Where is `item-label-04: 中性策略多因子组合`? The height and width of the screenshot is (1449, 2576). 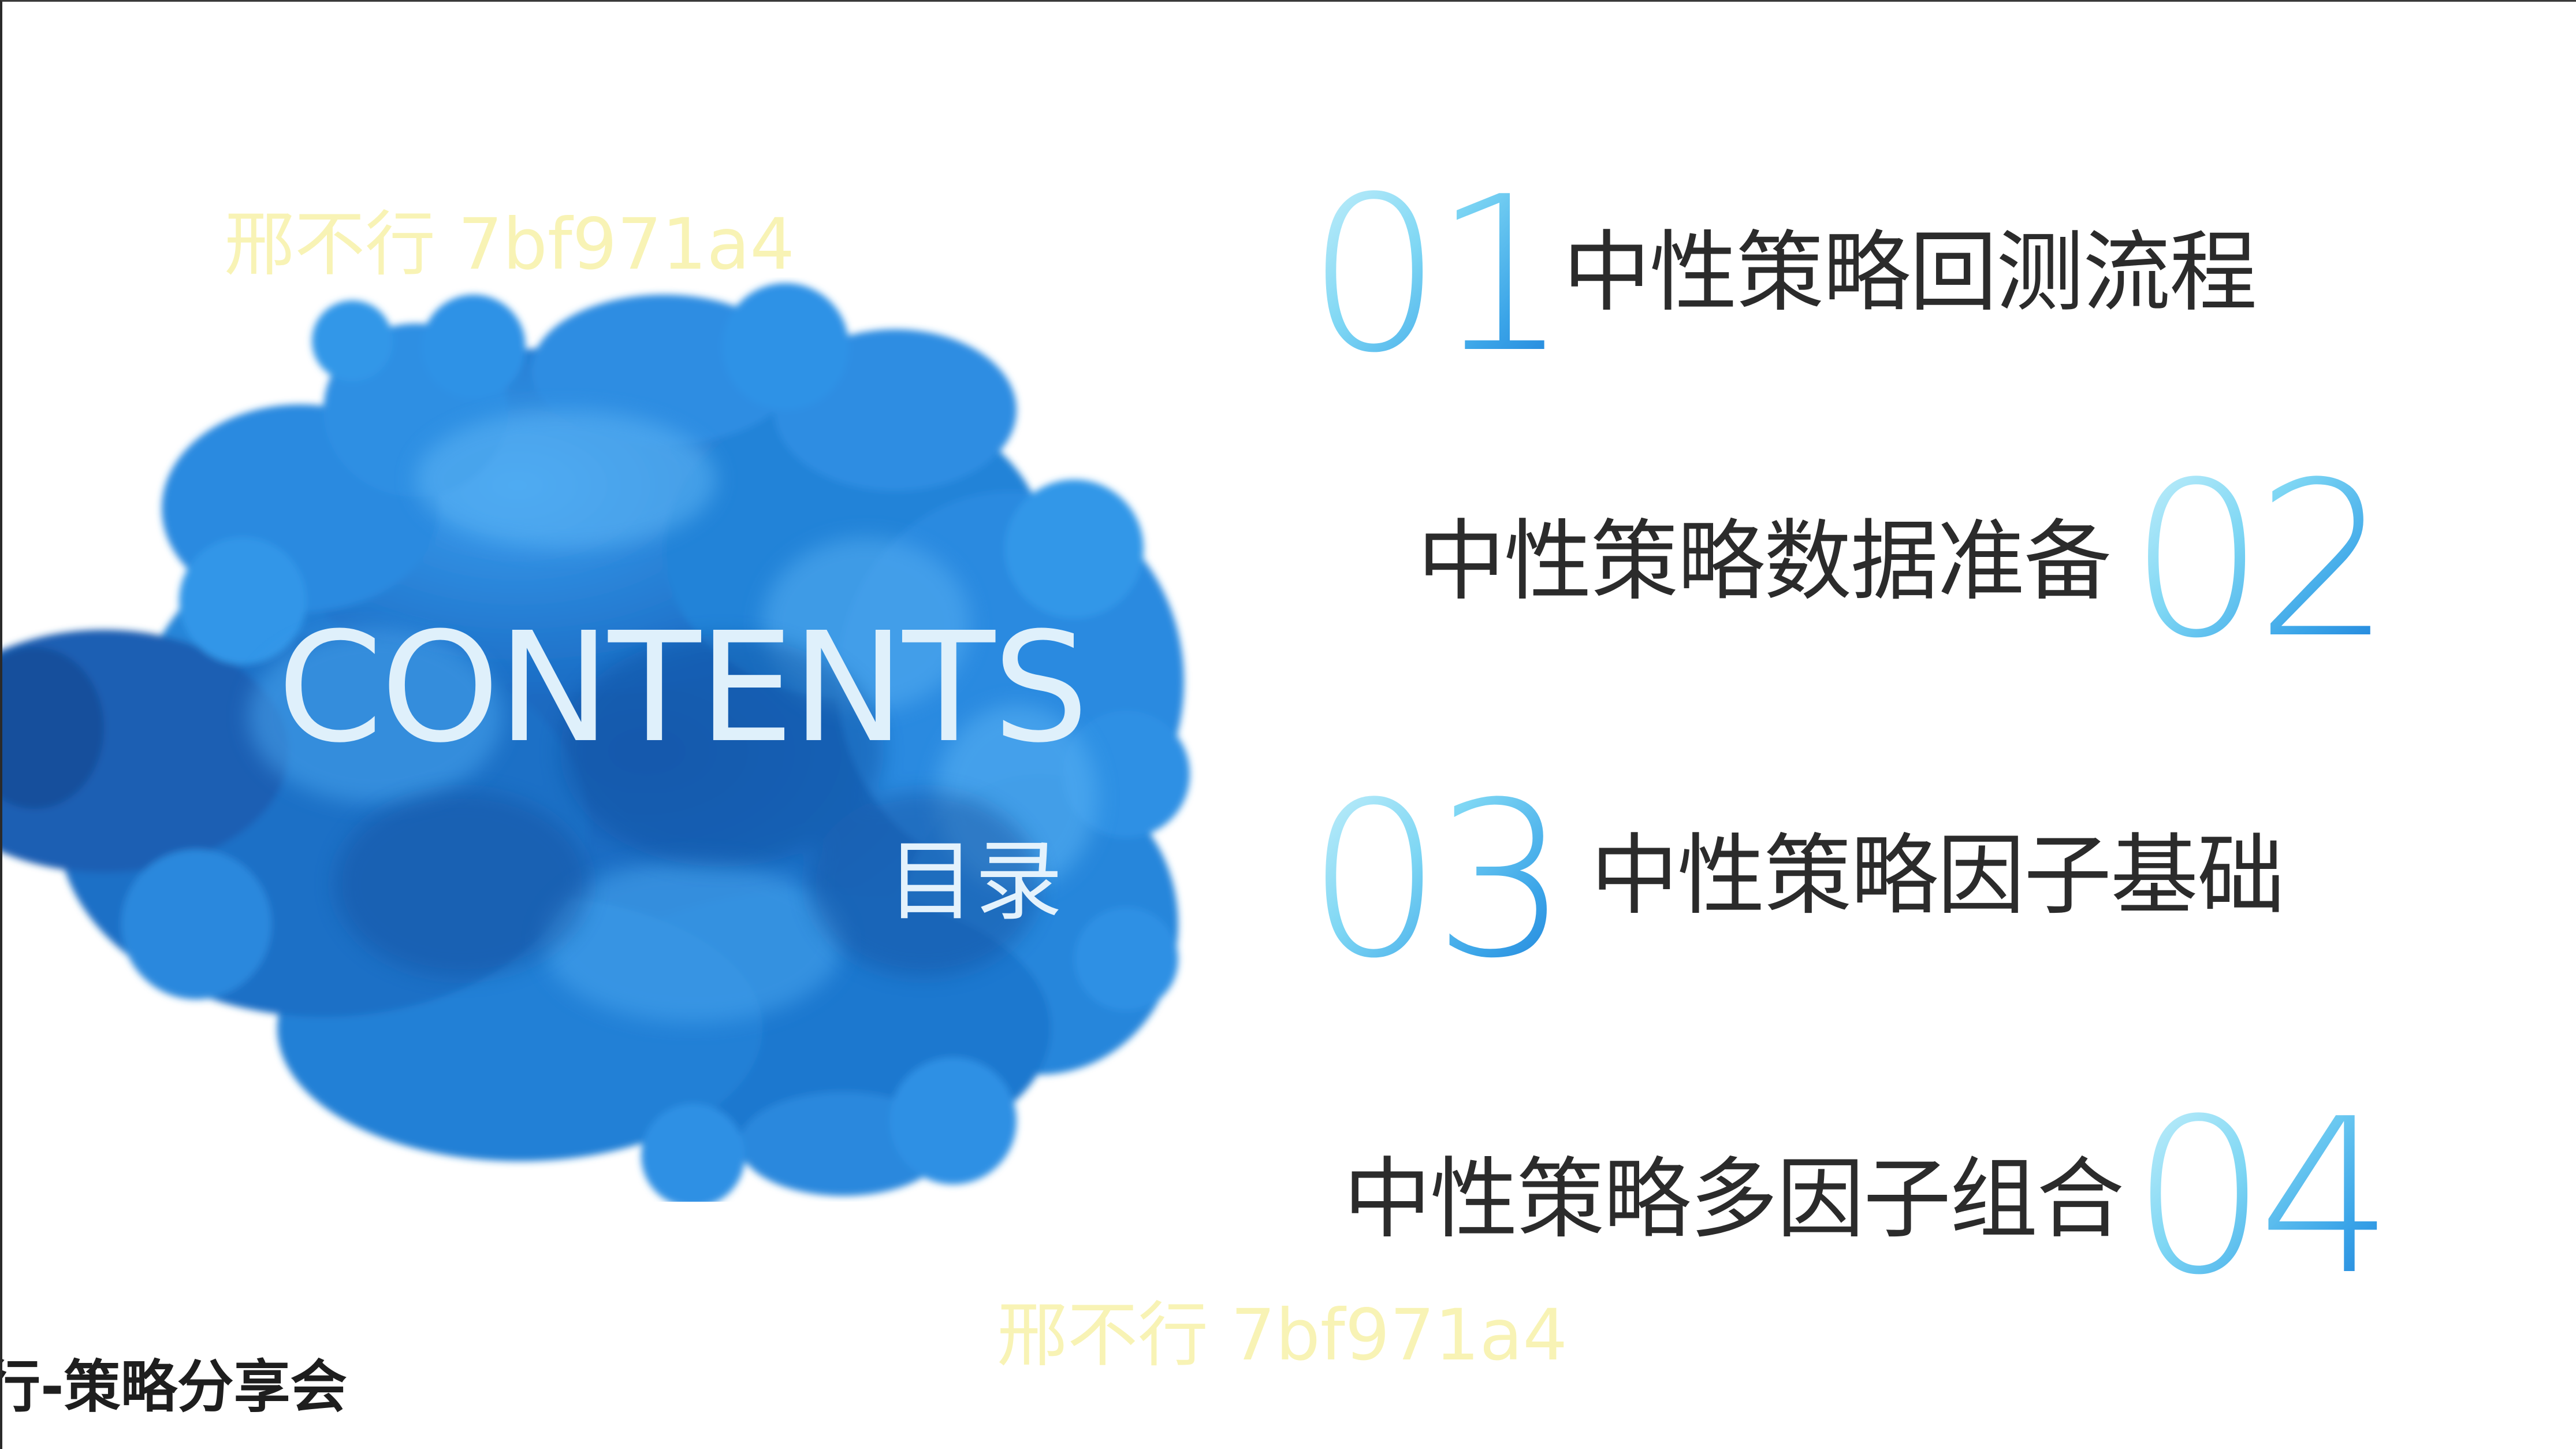
item-label-04: 中性策略多因子组合 is located at coordinates (1733, 1199).